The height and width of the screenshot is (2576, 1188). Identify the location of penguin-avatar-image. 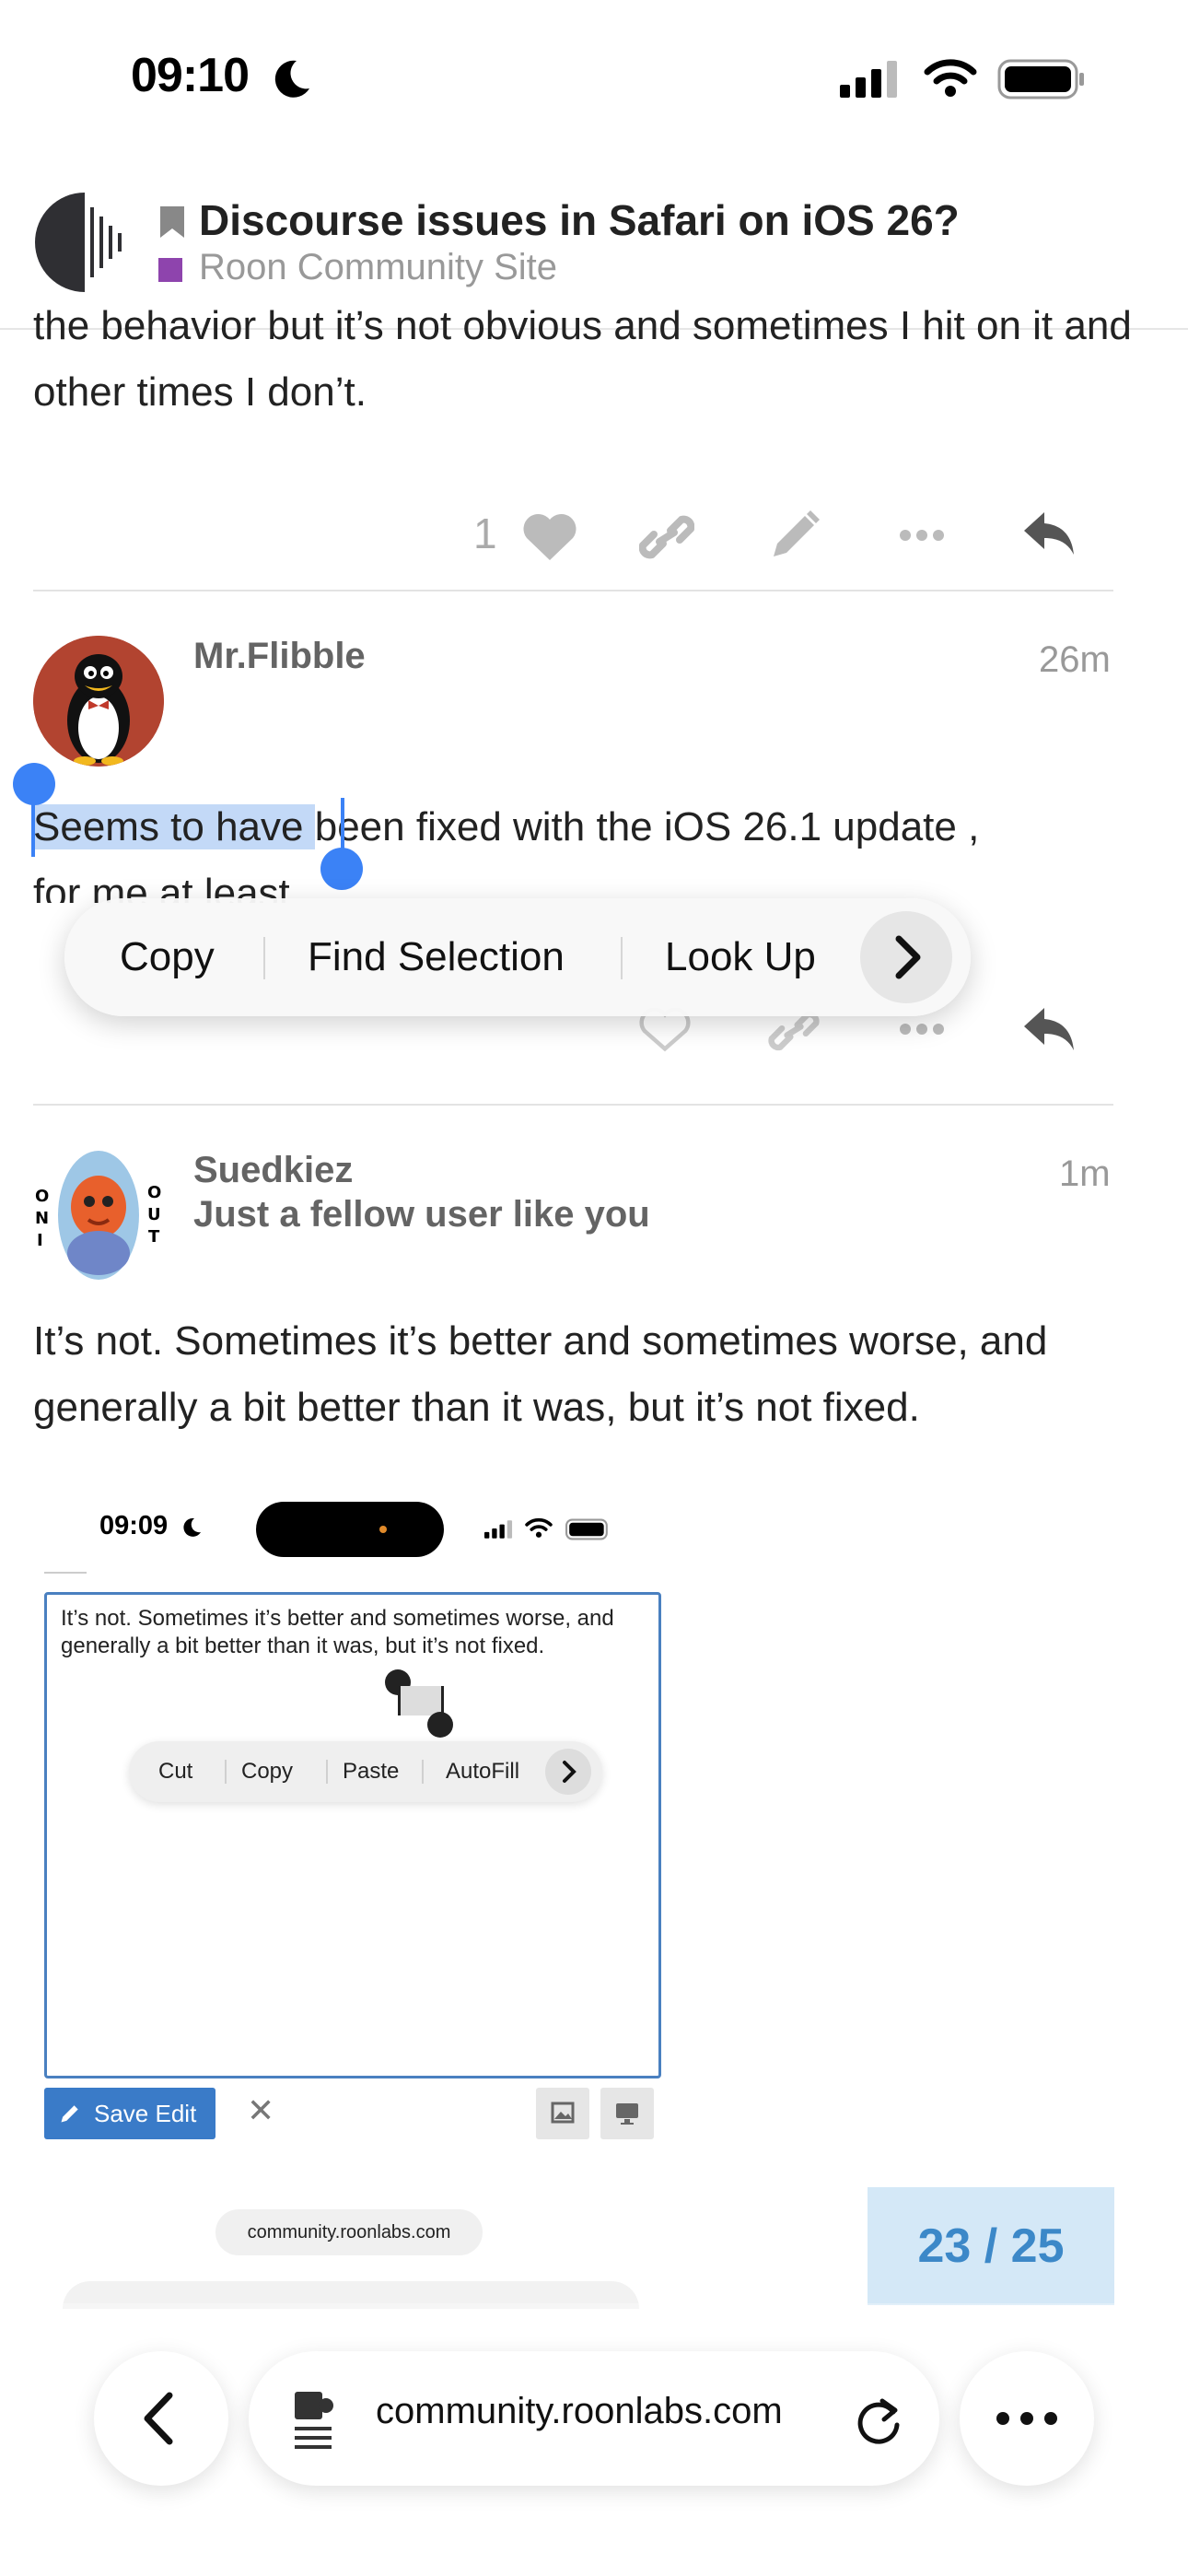
(98, 701).